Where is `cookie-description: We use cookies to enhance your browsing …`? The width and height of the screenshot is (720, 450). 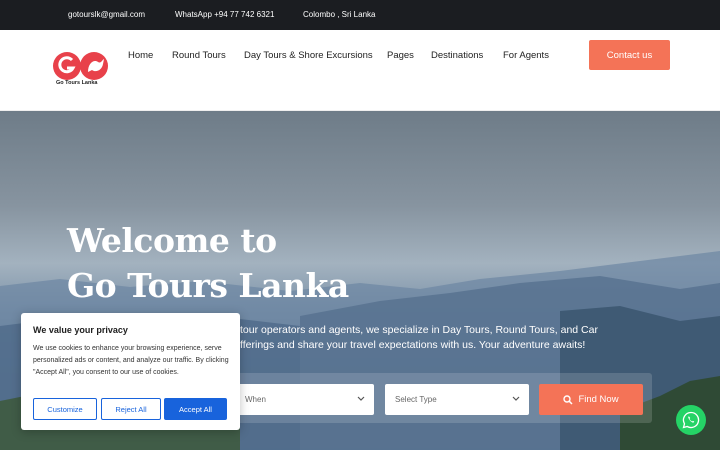 cookie-description: We use cookies to enhance your browsing … is located at coordinates (131, 360).